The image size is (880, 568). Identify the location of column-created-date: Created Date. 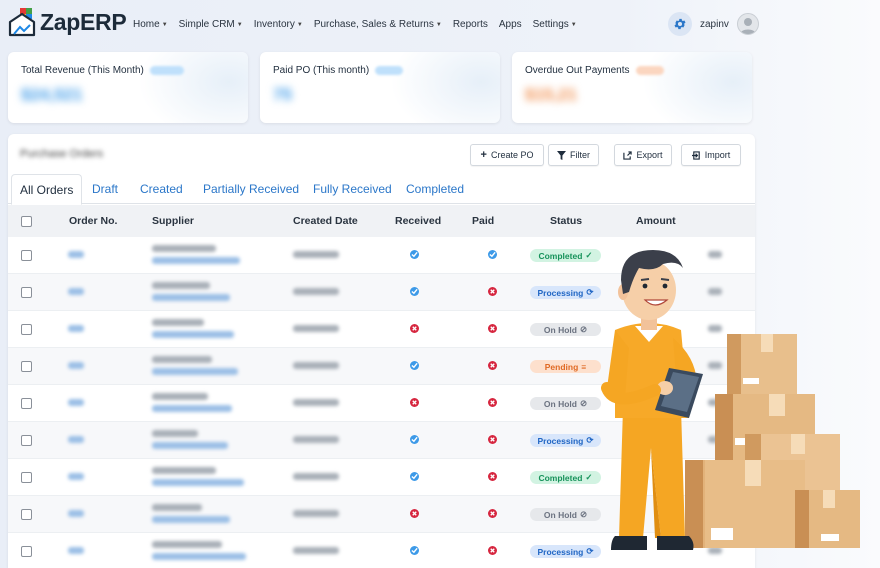
(325, 221).